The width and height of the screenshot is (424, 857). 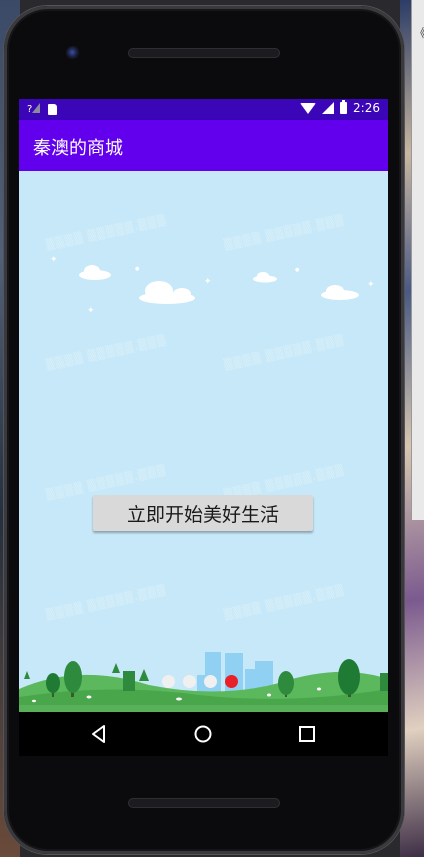 I want to click on page-dot-active, so click(x=231, y=681).